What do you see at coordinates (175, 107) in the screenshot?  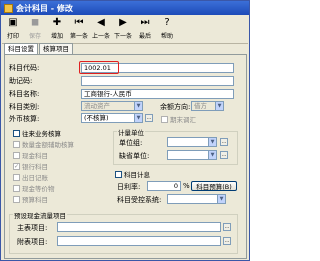 I see `balance-direction-label: 余额方向:` at bounding box center [175, 107].